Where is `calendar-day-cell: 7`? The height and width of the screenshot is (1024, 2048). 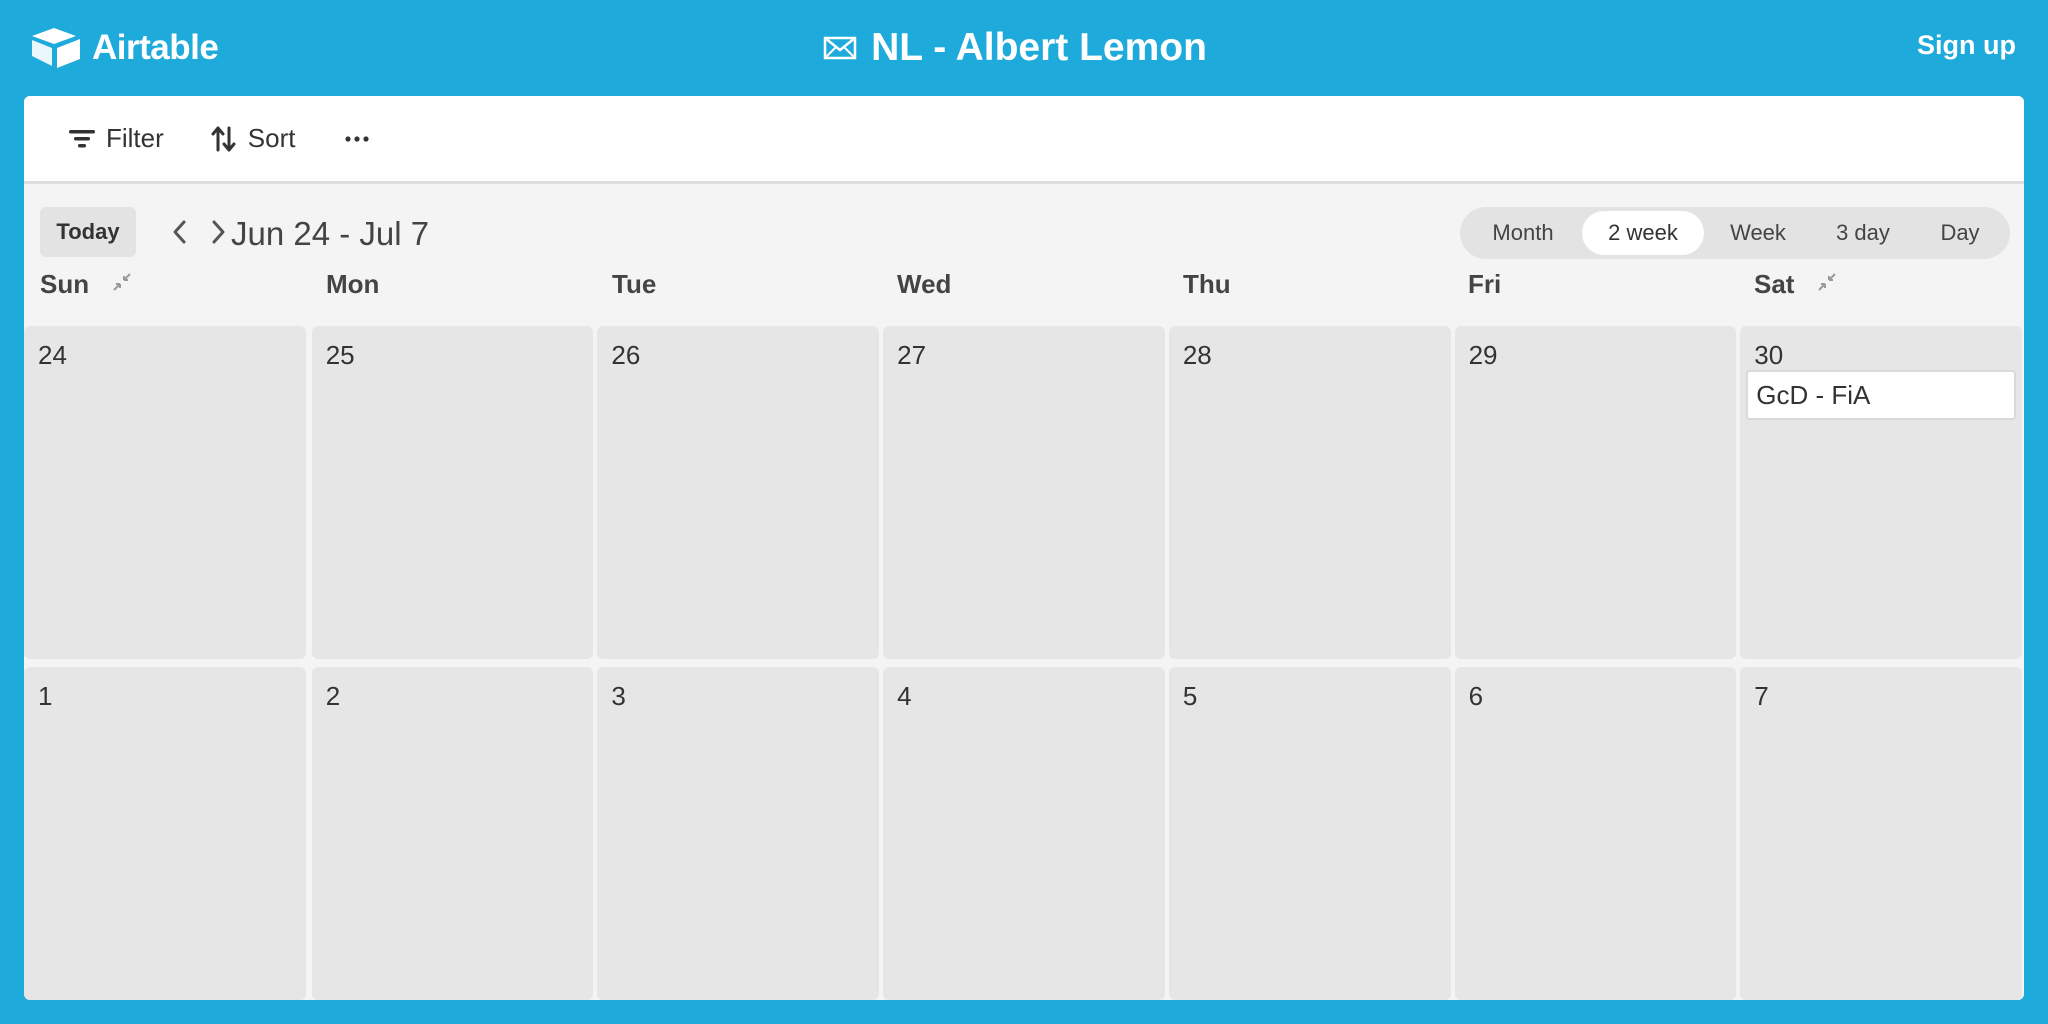 calendar-day-cell: 7 is located at coordinates (1881, 833).